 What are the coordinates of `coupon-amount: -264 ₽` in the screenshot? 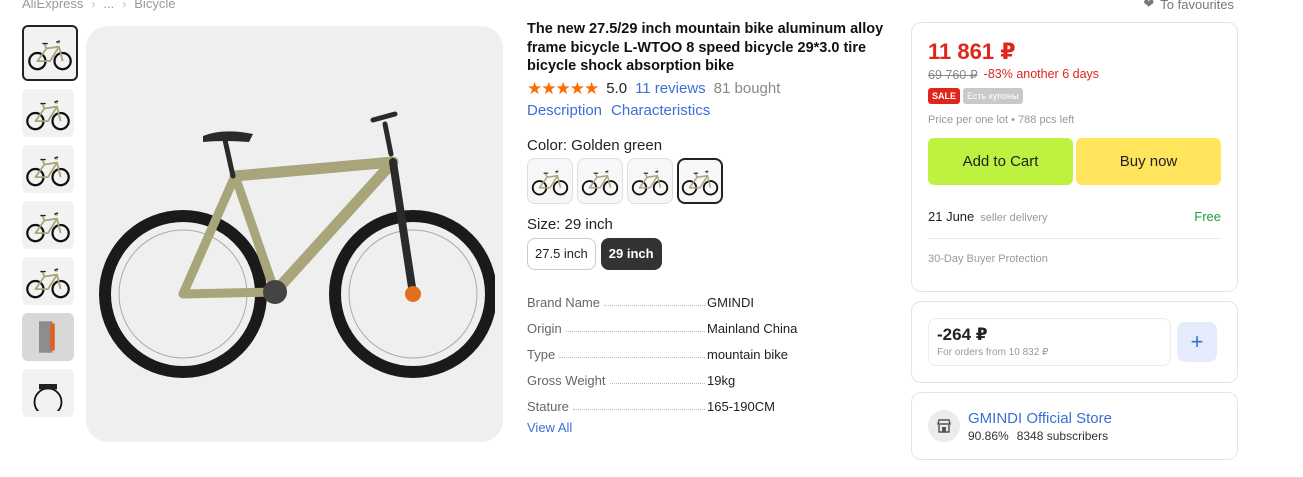 It's located at (962, 334).